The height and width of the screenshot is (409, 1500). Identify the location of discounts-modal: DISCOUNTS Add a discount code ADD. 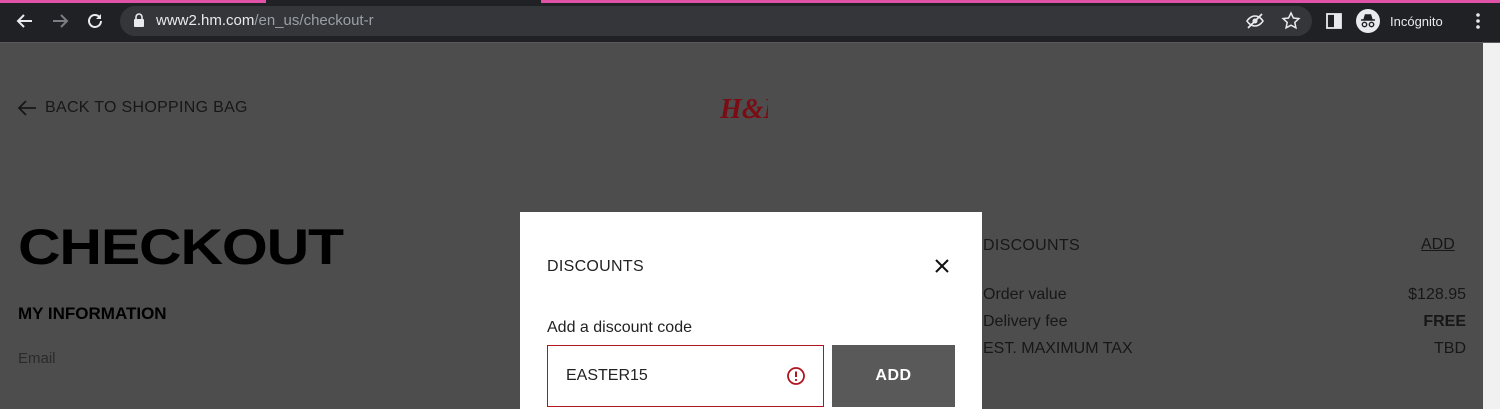
(751, 310).